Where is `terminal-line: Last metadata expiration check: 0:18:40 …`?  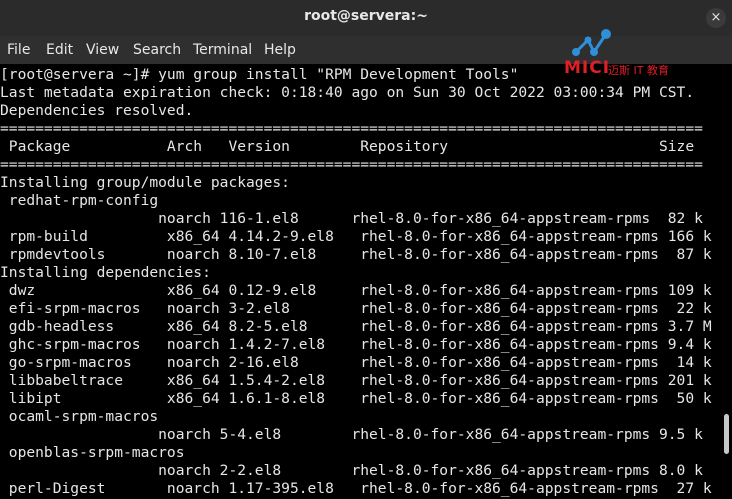 terminal-line: Last metadata expiration check: 0:18:40 … is located at coordinates (347, 92).